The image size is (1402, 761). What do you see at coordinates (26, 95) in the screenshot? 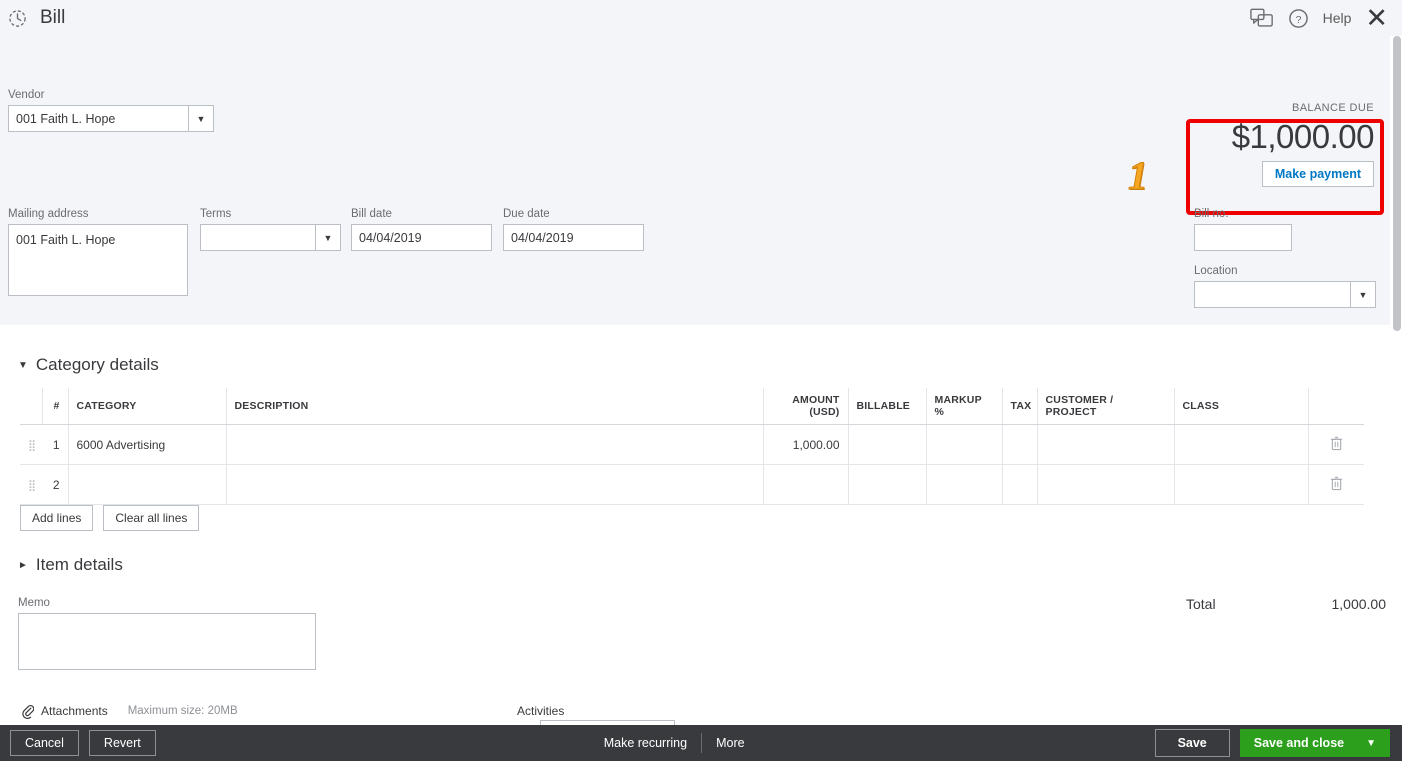
I see `vendor-label: Vendor` at bounding box center [26, 95].